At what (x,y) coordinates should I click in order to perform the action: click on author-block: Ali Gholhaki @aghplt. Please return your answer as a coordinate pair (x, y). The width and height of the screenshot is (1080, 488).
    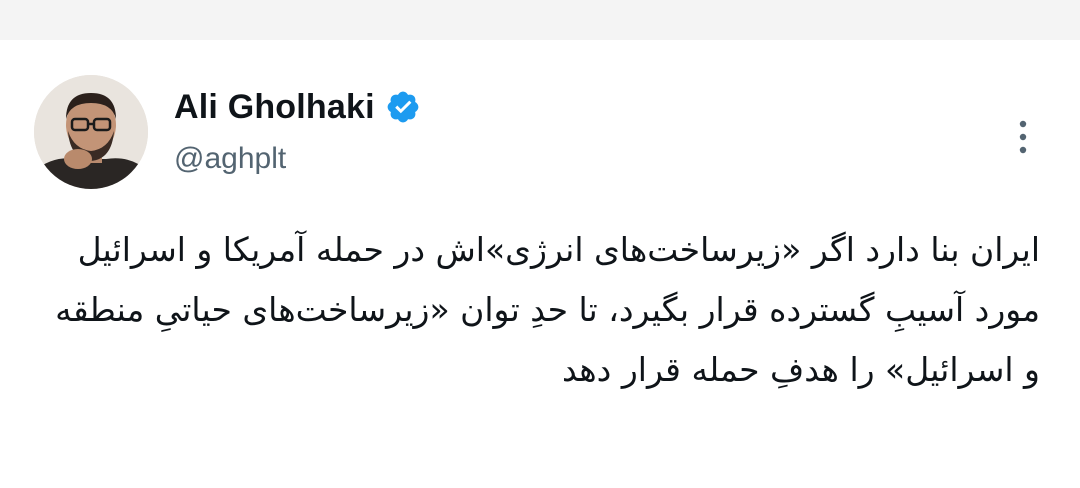
    Looking at the image, I should click on (297, 129).